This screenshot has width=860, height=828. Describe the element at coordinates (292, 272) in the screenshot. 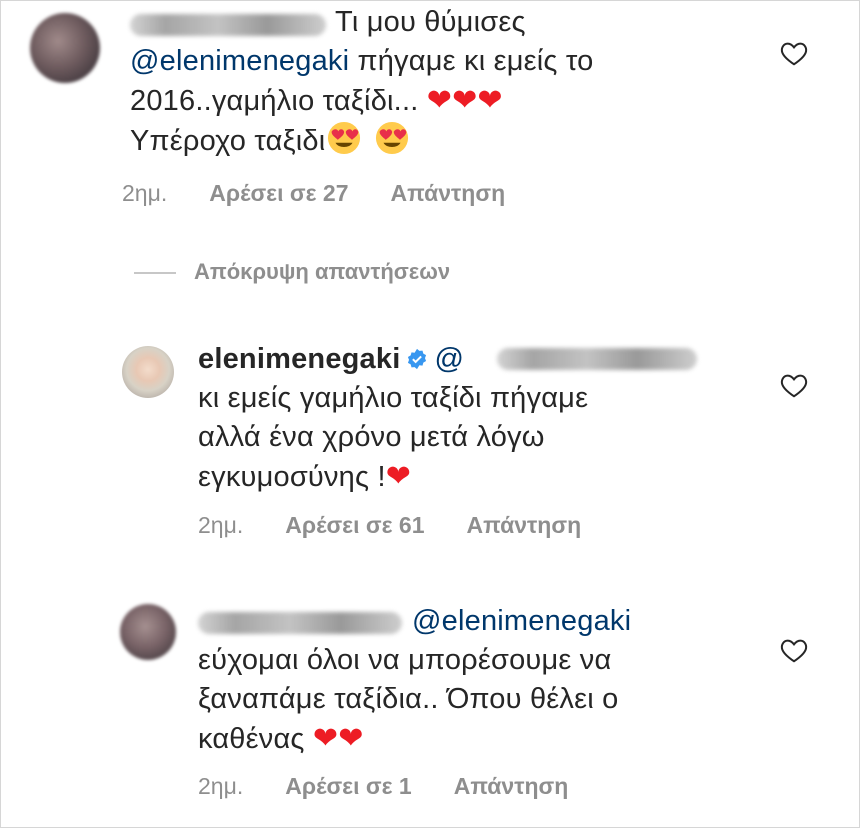

I see `hide-replies-button: Απόκρυψη απαντήσεων` at that location.